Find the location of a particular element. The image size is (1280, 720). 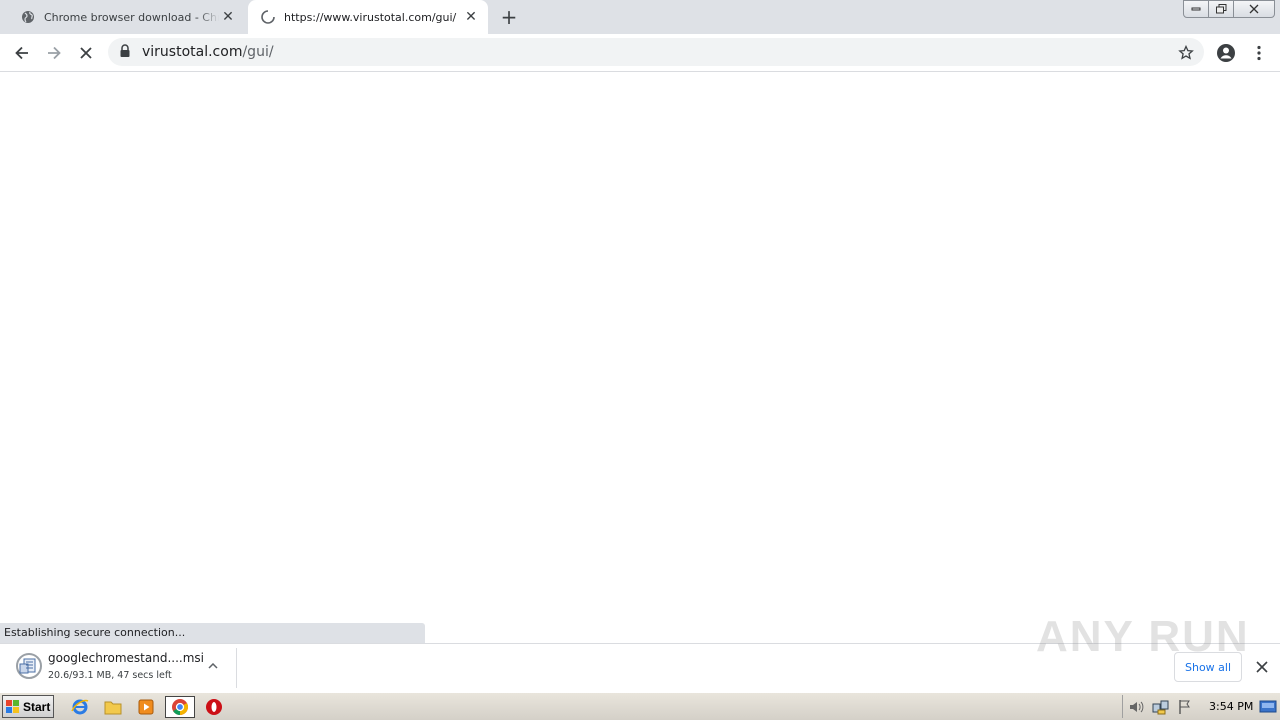

globe-icon is located at coordinates (28, 17).